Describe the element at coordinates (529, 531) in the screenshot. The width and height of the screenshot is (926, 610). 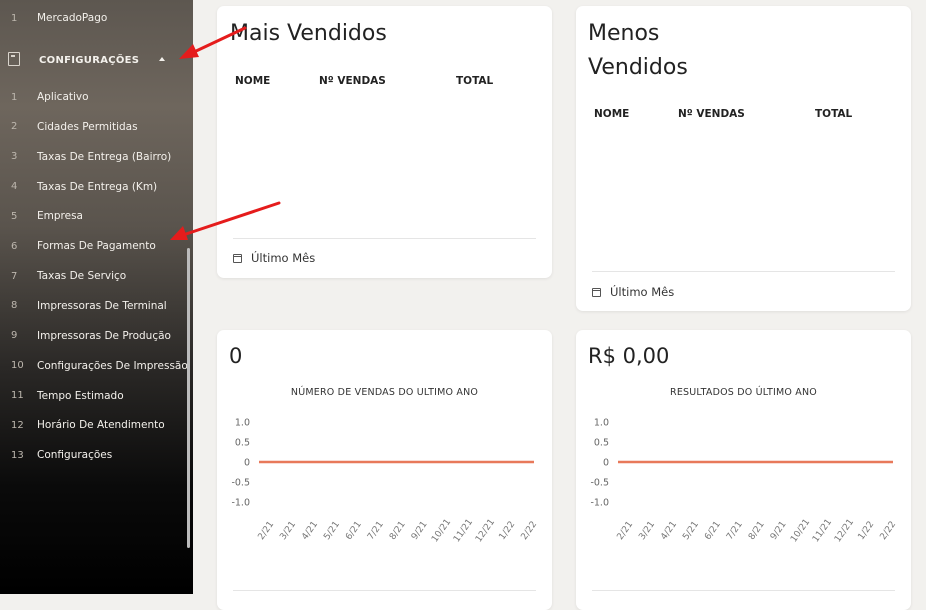
I see `x-tick-label: 2/22` at that location.